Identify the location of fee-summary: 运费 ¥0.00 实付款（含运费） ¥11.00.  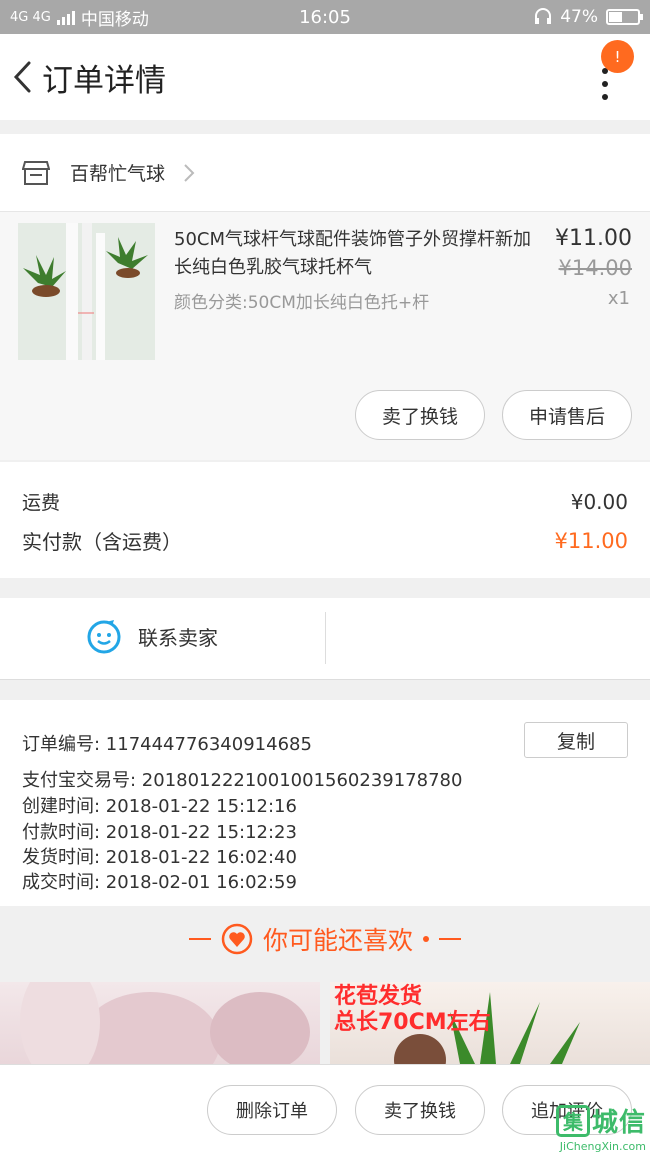
(325, 520).